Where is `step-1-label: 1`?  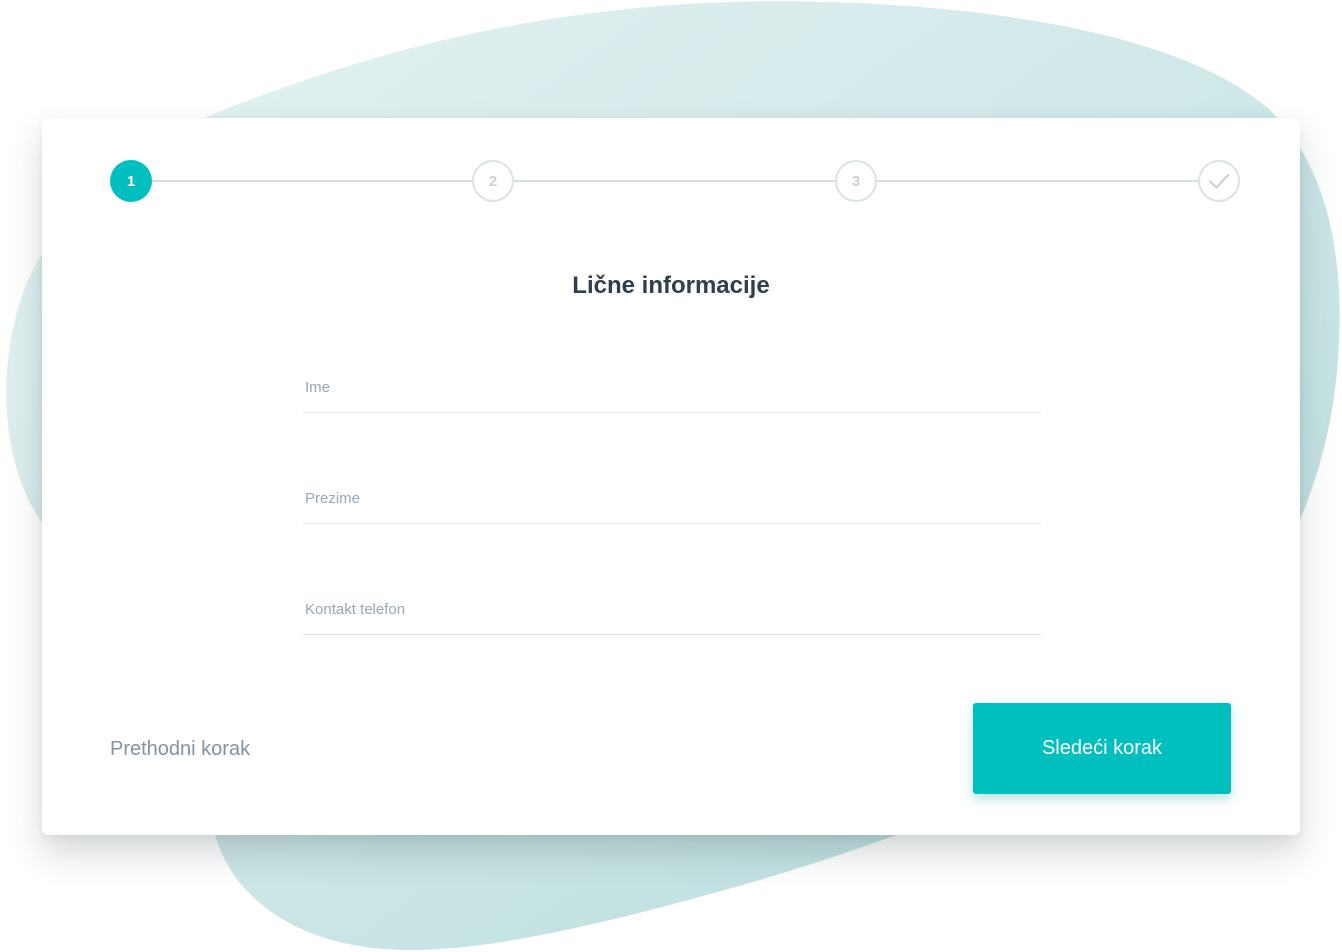 step-1-label: 1 is located at coordinates (131, 181).